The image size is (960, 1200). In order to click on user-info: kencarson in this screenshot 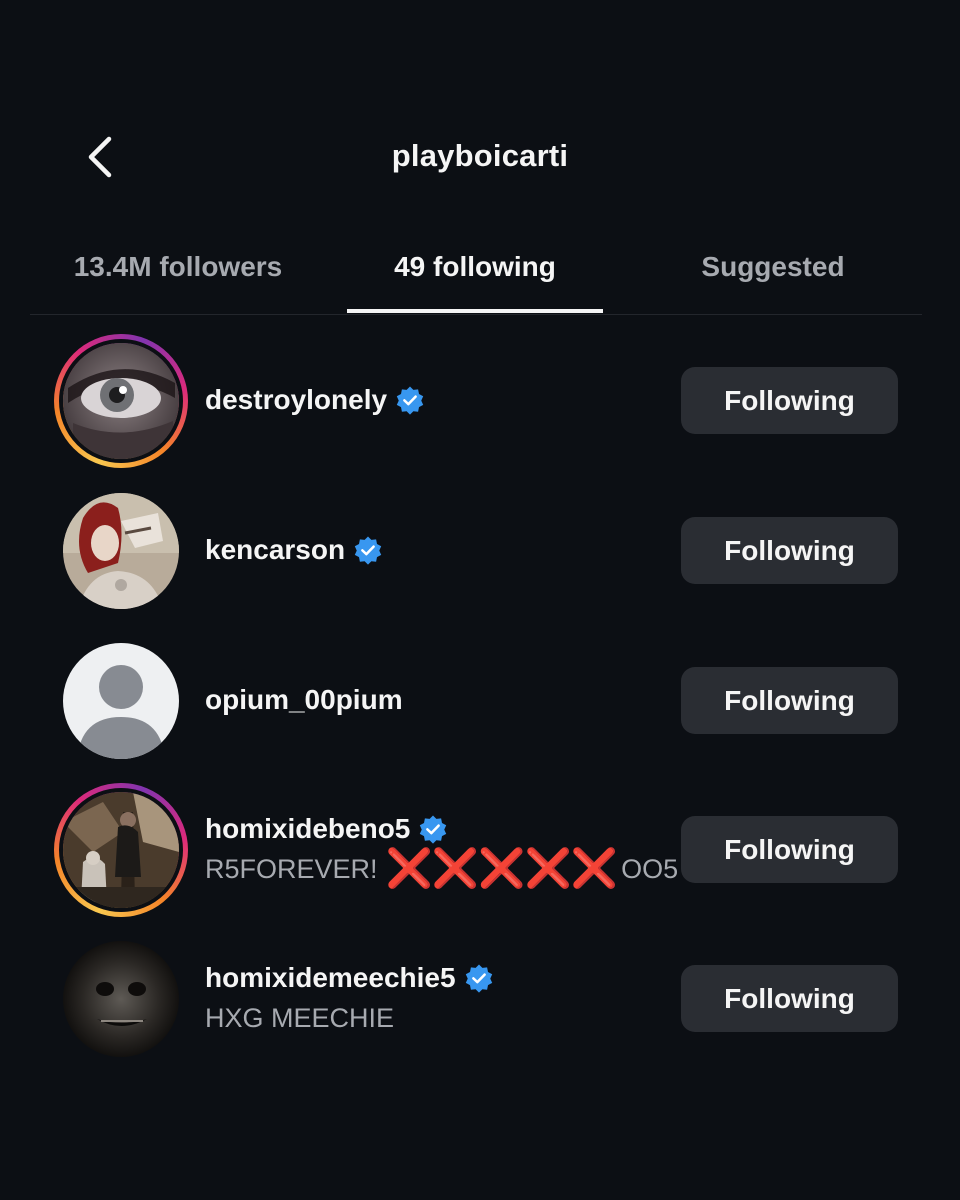, I will do `click(294, 550)`.